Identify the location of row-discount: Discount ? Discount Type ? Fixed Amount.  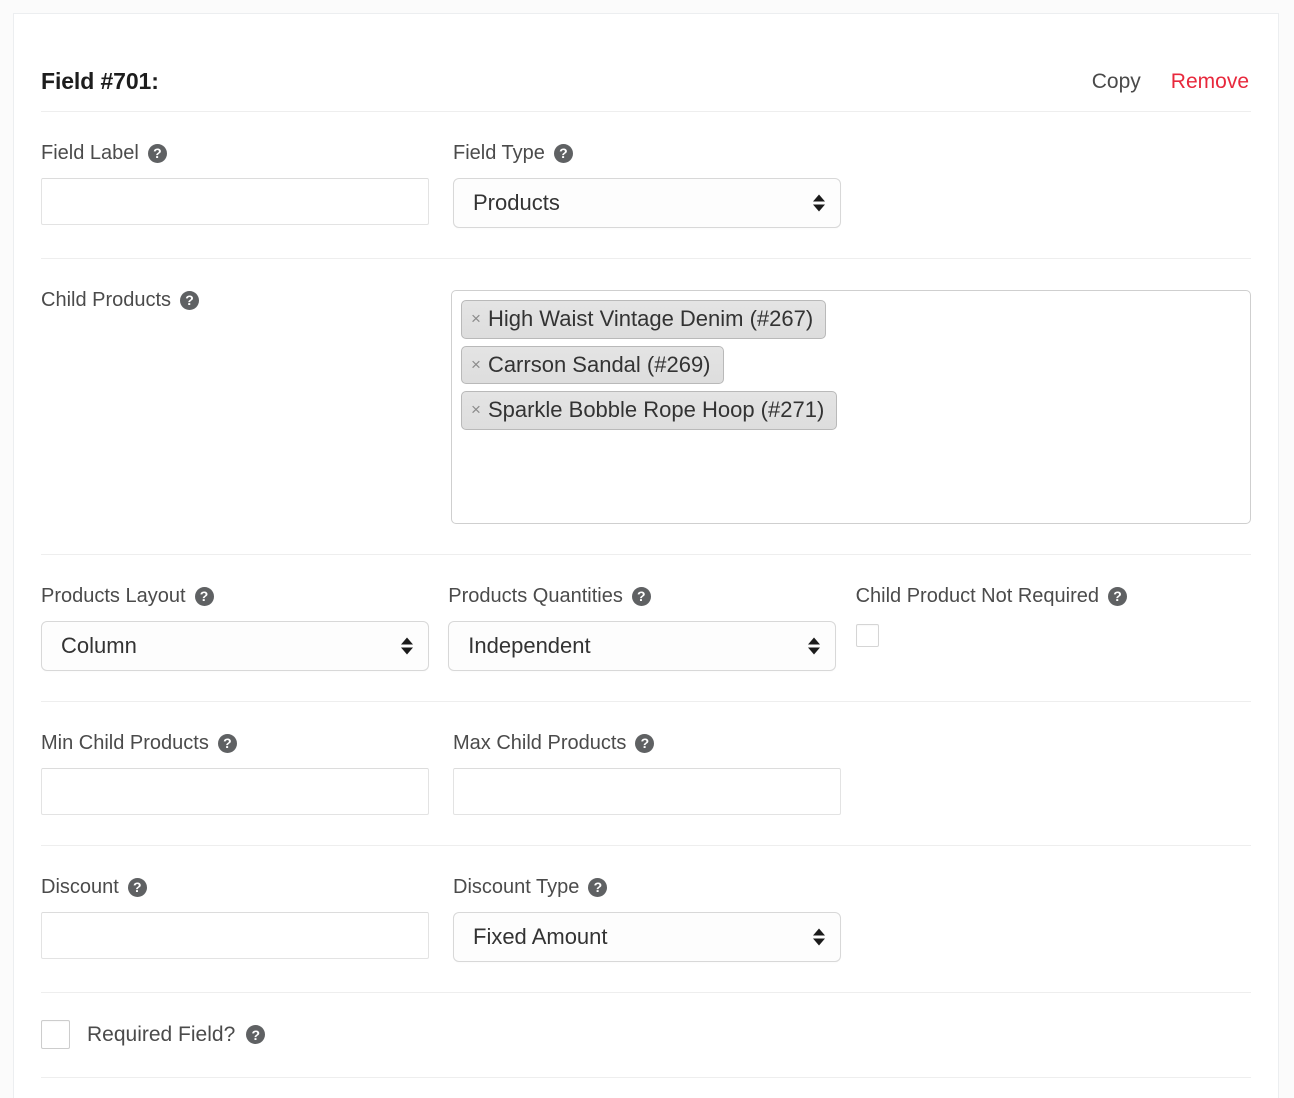
(646, 919).